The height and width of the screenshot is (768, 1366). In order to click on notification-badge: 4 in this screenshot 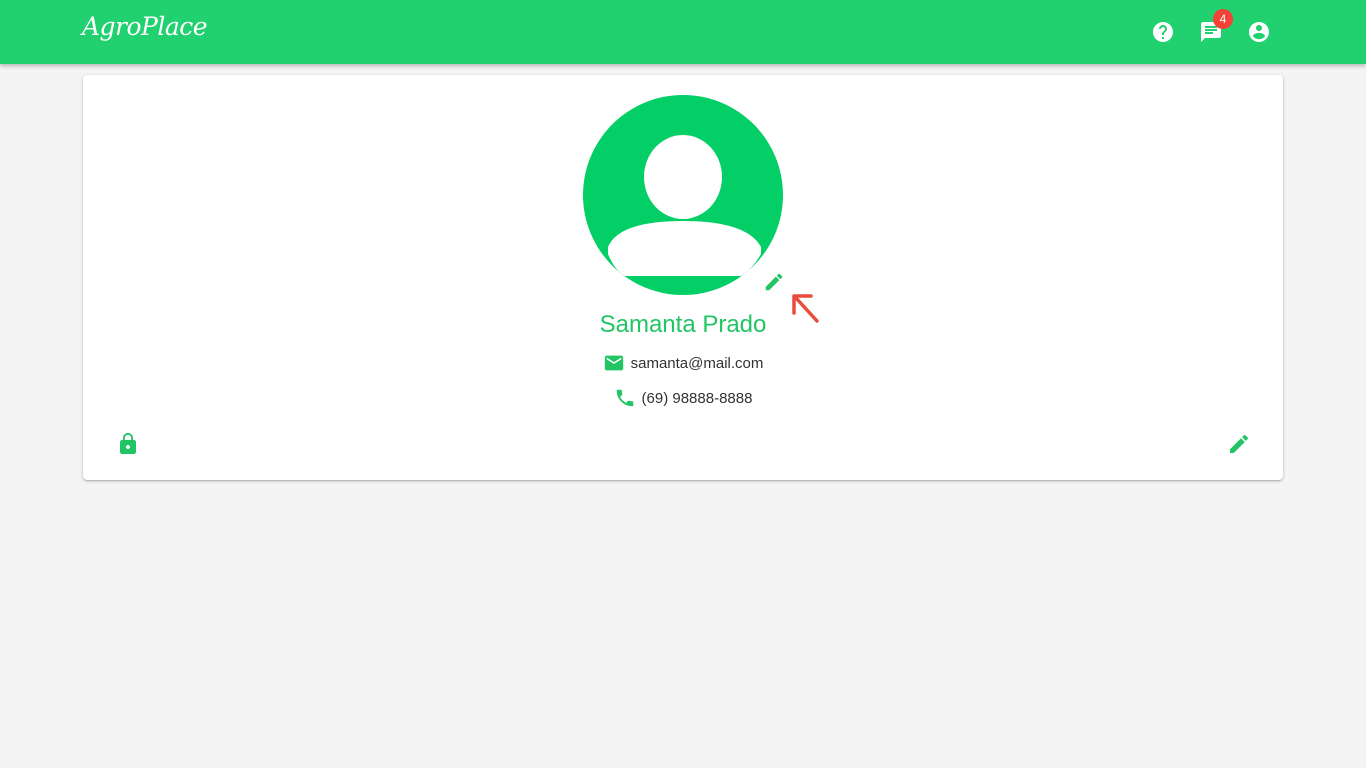, I will do `click(1223, 19)`.